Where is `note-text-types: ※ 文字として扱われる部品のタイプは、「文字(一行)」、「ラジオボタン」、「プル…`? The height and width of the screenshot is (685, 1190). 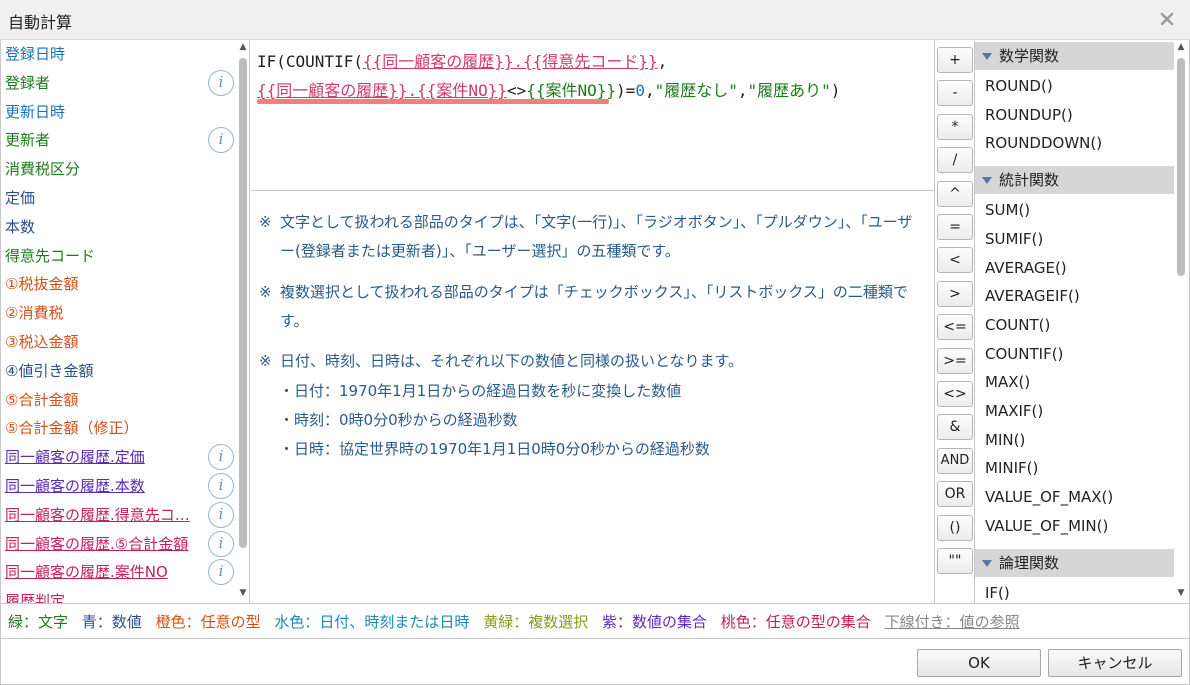
note-text-types: ※ 文字として扱われる部品のタイプは、「文字(一行)」、「ラジオボタン」、「プル… is located at coordinates (589, 237).